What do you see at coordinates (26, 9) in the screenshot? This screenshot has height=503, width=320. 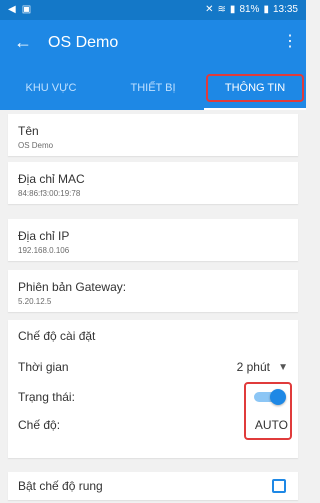 I see `gallery-icon: ▣` at bounding box center [26, 9].